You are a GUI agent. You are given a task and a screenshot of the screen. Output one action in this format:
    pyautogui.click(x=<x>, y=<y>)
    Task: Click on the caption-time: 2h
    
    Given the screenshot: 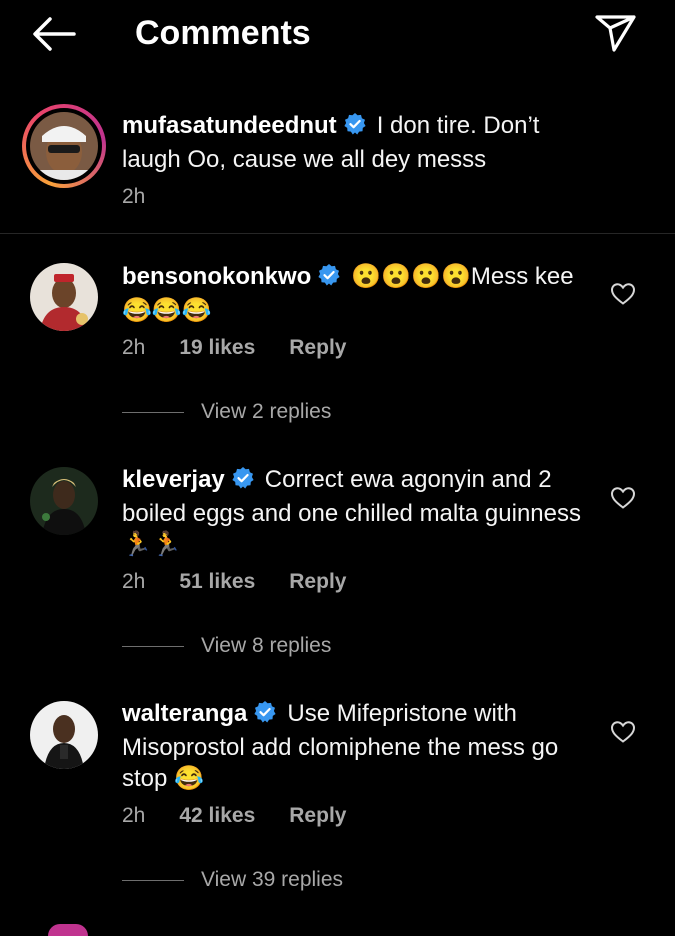 What is the action you would take?
    pyautogui.click(x=134, y=196)
    